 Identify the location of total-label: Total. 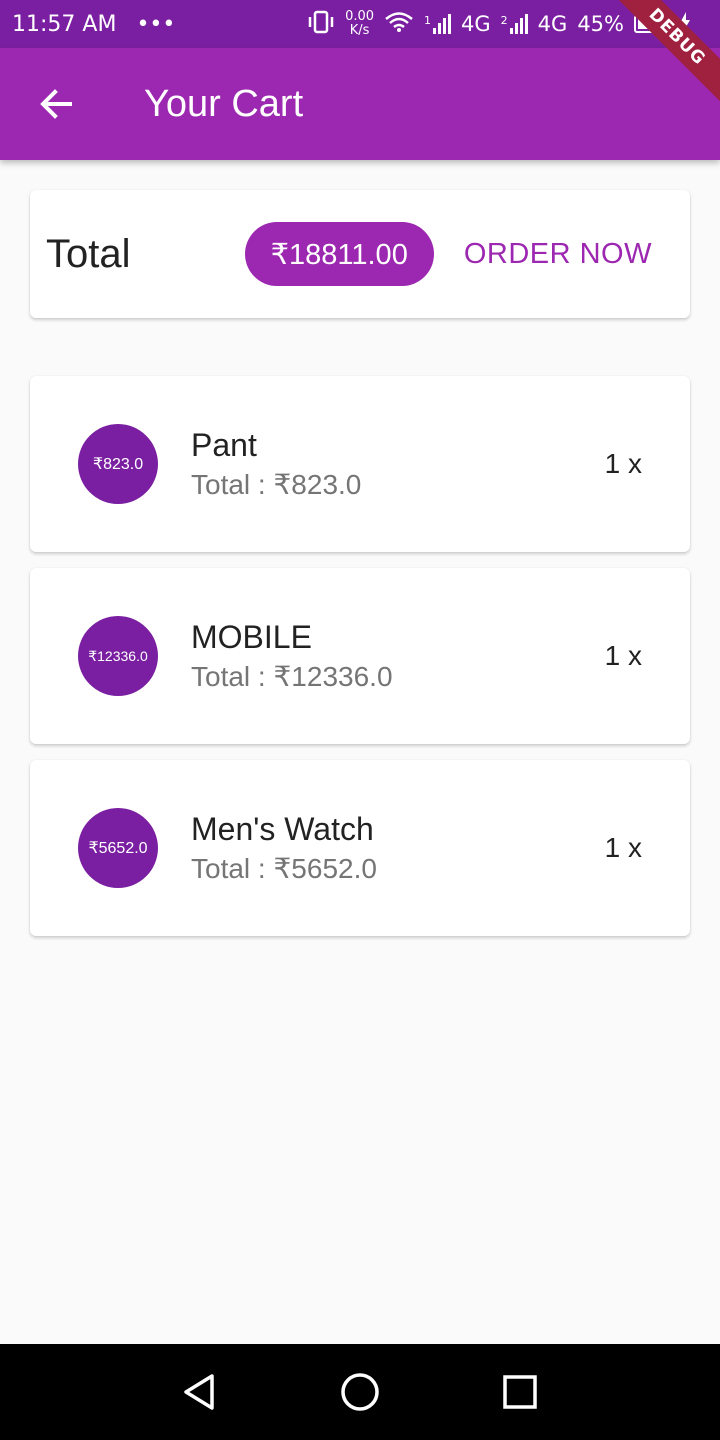
(88, 253).